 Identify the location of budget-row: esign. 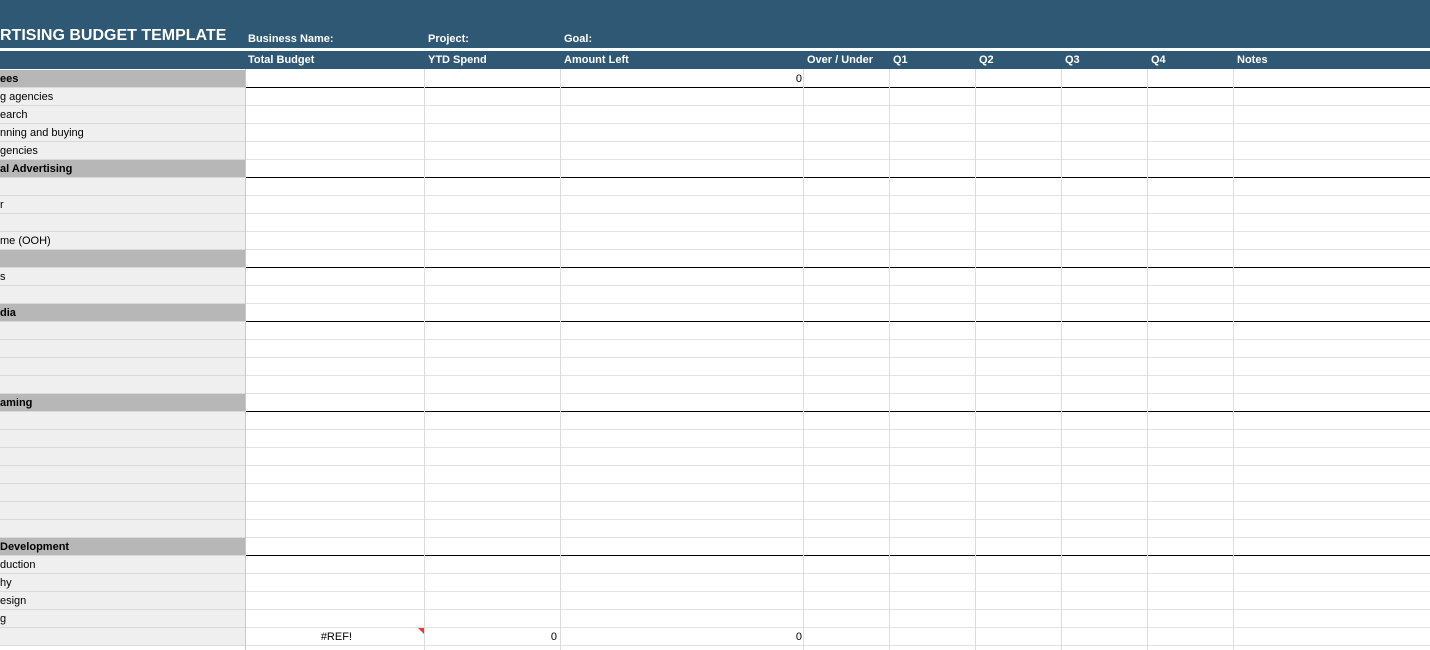
(715, 601).